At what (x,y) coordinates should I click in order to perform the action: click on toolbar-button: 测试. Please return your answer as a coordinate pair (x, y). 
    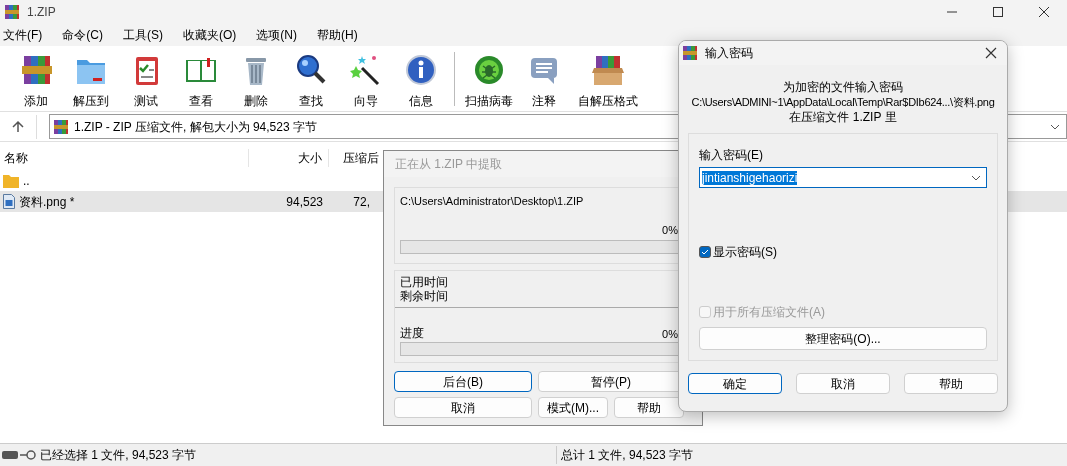
    Looking at the image, I should click on (145, 78).